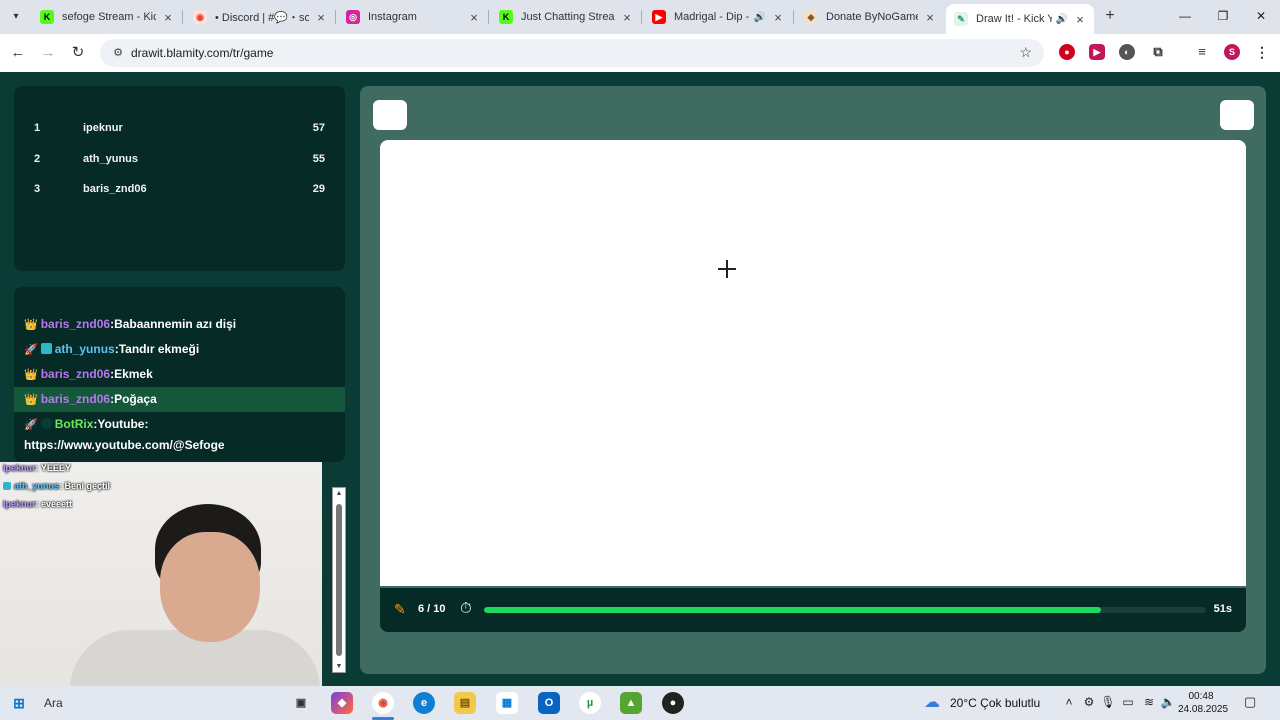 This screenshot has height=720, width=1280. Describe the element at coordinates (507, 703) in the screenshot. I see `microsoft-store-icon: ▦` at that location.